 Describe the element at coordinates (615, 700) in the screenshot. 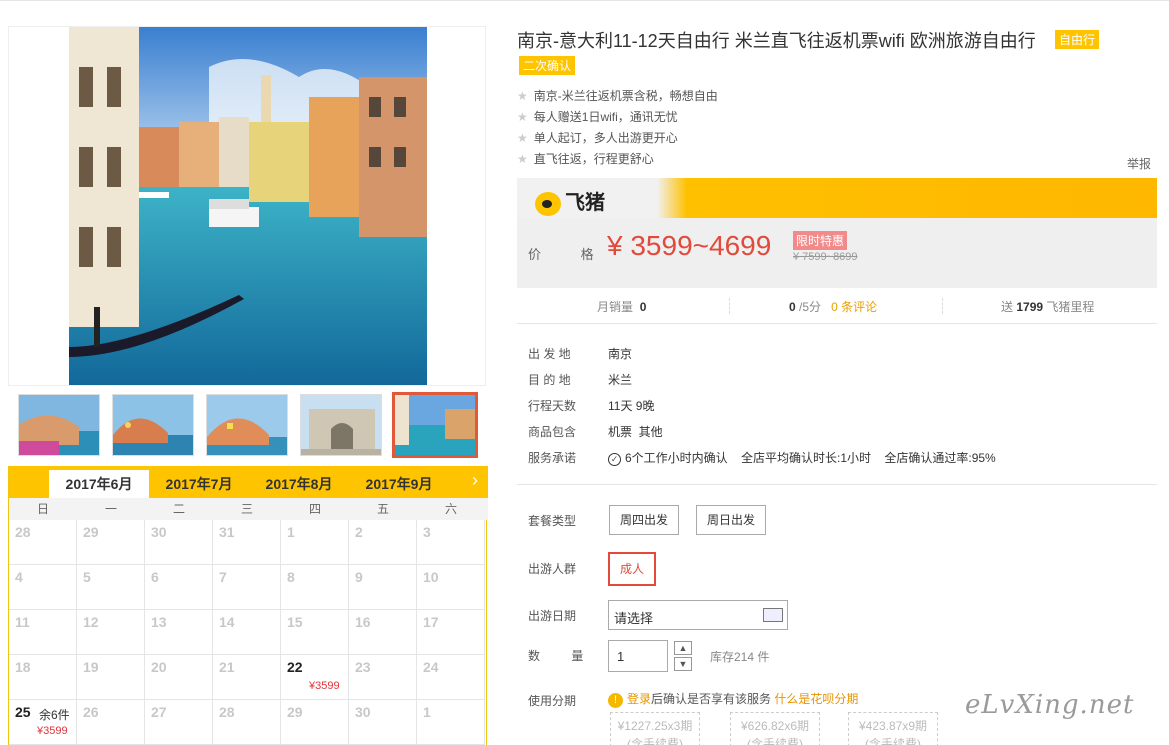

I see `alert-icon: !` at that location.